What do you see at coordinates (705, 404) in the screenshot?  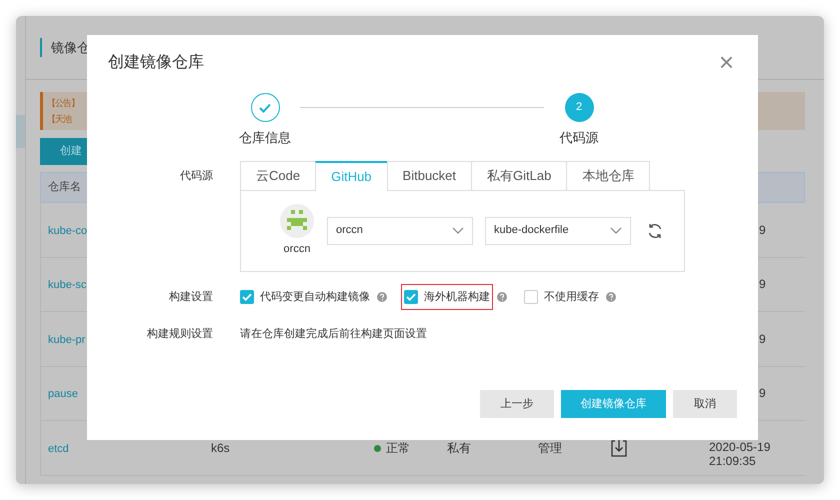 I see `dialog-button: 取消` at bounding box center [705, 404].